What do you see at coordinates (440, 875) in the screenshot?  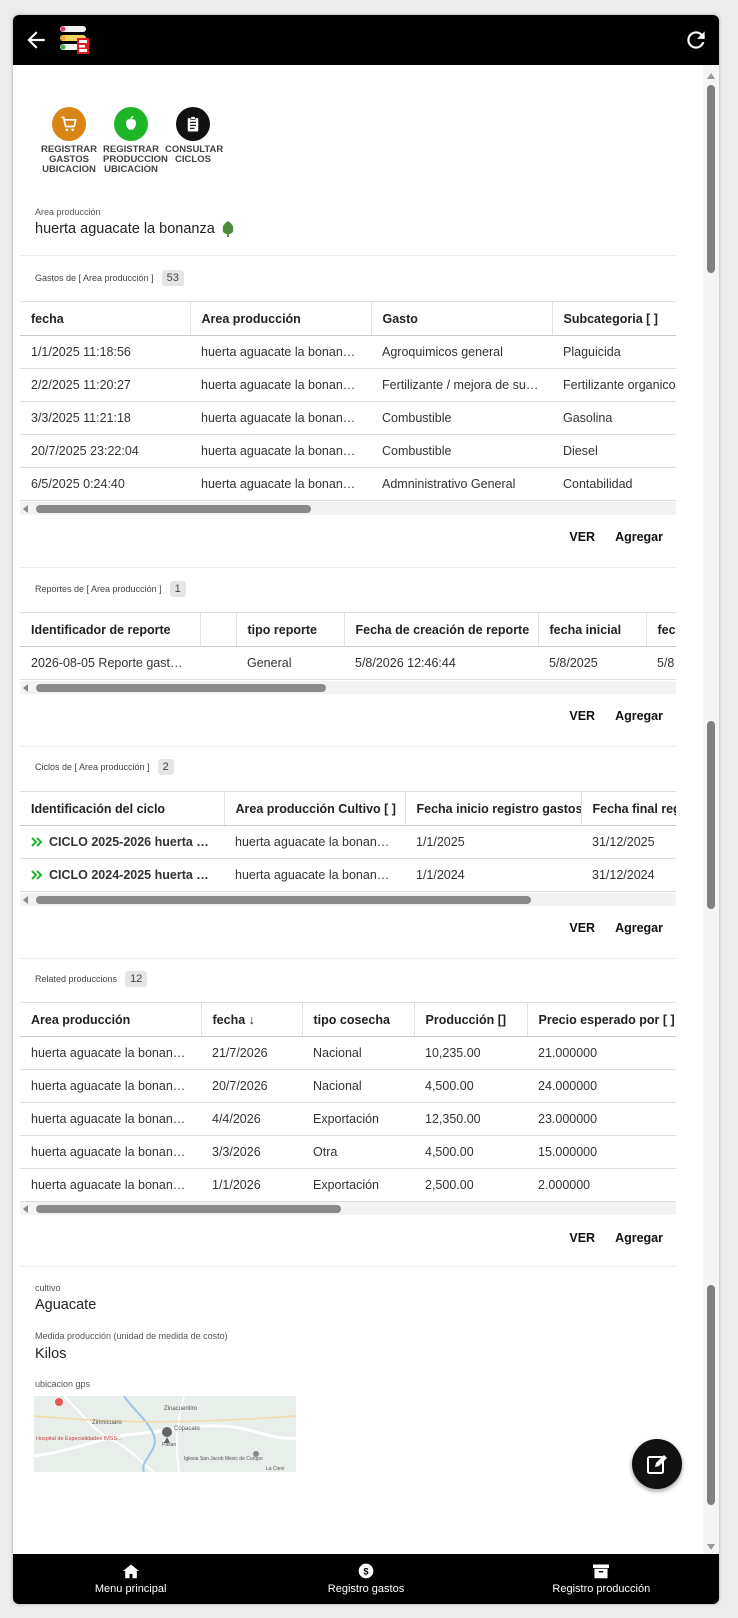 I see `cell-text: 1/1/2024` at bounding box center [440, 875].